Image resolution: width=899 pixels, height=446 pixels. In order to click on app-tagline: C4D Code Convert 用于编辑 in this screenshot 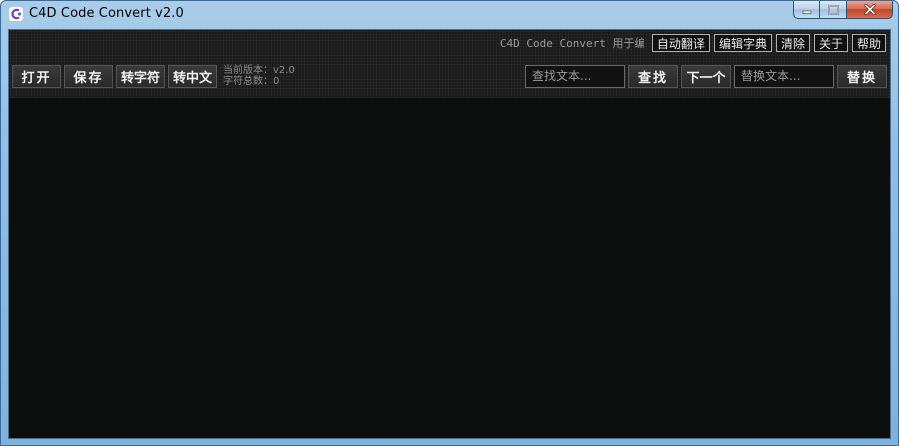, I will do `click(571, 43)`.